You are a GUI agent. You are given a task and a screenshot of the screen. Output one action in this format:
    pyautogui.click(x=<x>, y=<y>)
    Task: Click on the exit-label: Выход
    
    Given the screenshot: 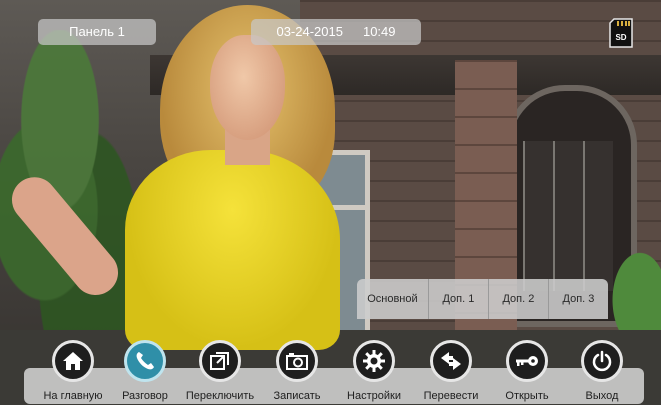 What is the action you would take?
    pyautogui.click(x=602, y=396)
    